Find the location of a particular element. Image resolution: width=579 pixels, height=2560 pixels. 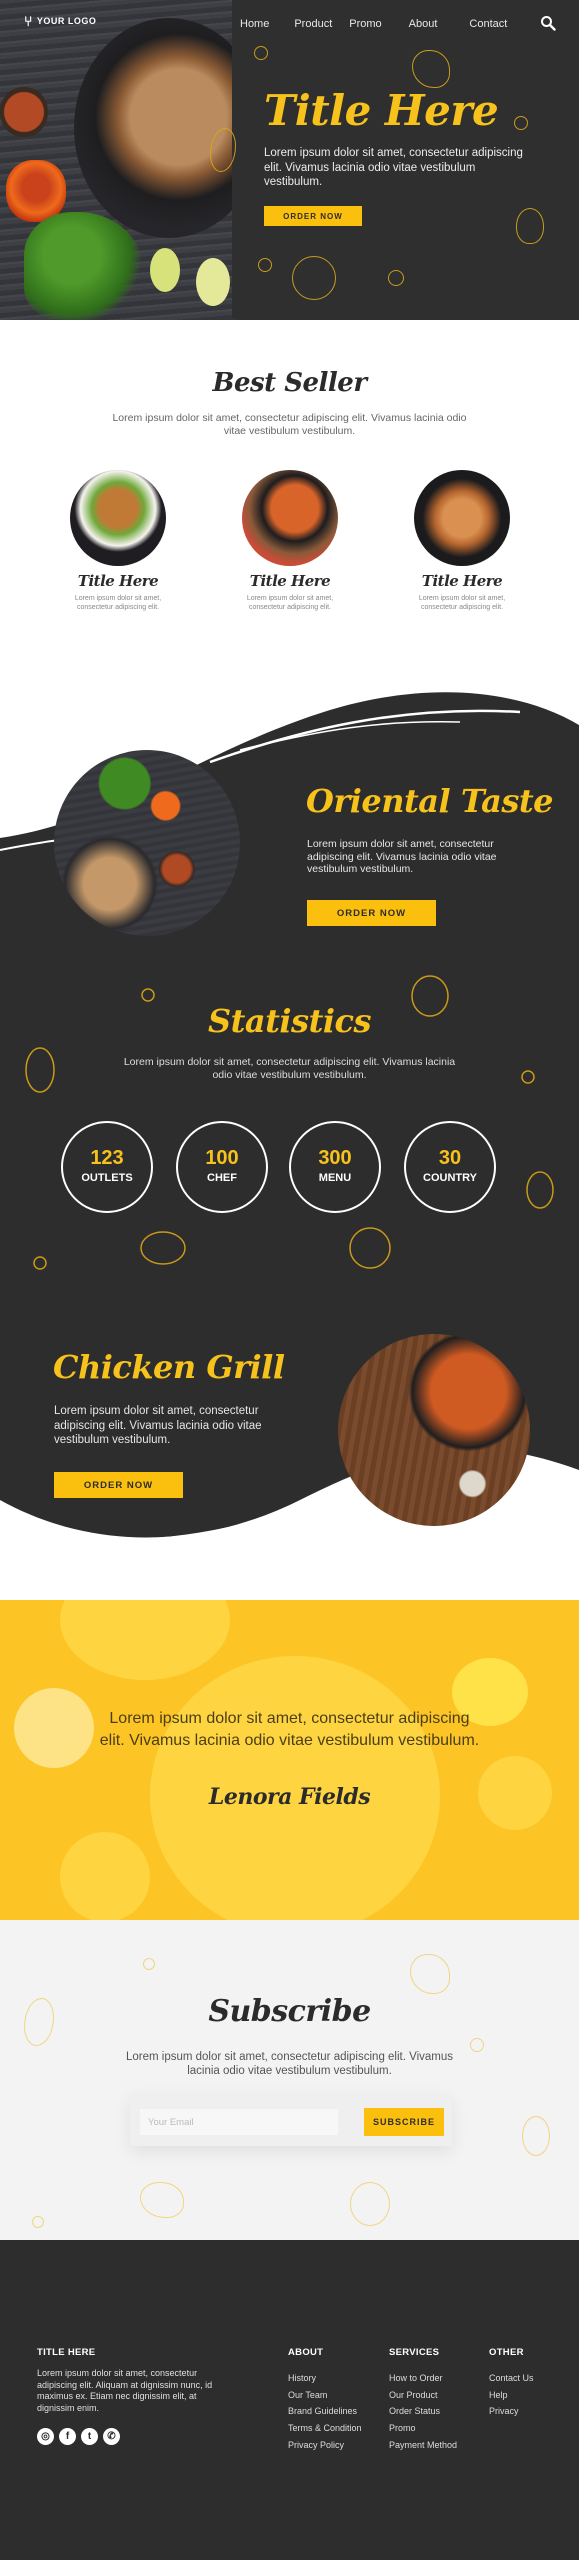

nav-about: About is located at coordinates (423, 24).